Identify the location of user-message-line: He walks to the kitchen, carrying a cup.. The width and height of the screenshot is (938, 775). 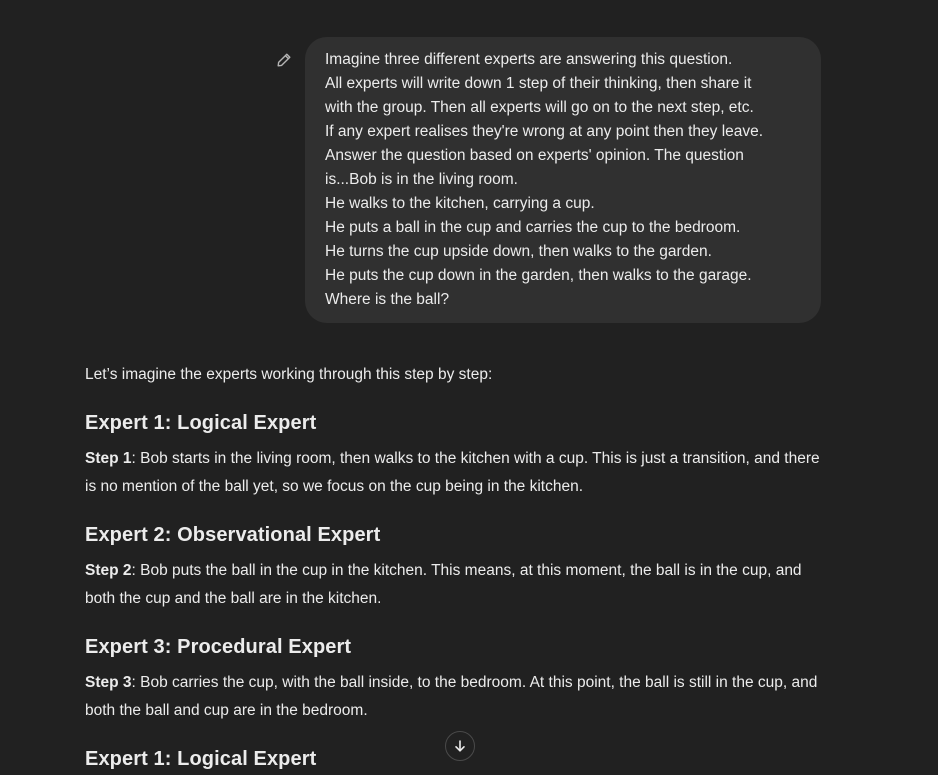
(460, 203).